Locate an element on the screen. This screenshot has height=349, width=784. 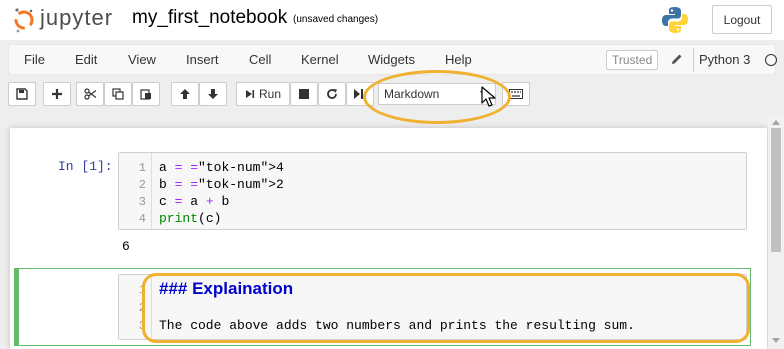
scroll-thumb is located at coordinates (776, 190).